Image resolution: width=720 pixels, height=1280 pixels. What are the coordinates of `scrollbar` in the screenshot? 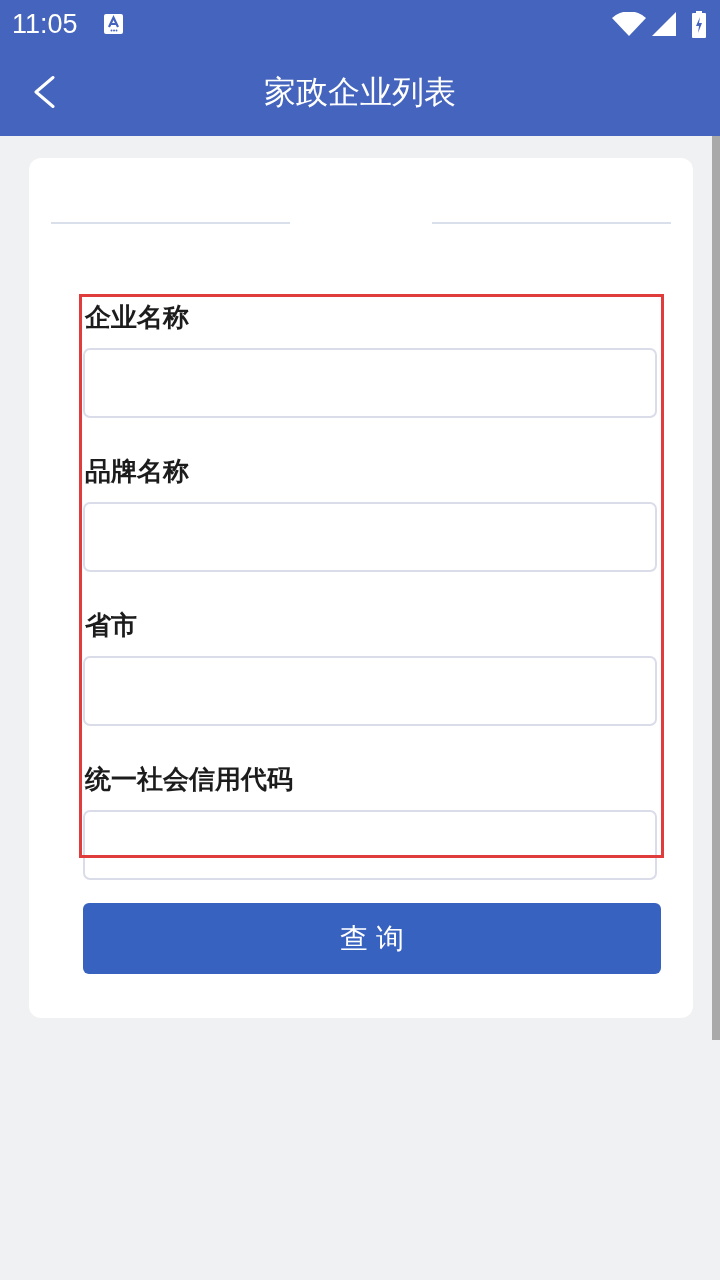 It's located at (716, 588).